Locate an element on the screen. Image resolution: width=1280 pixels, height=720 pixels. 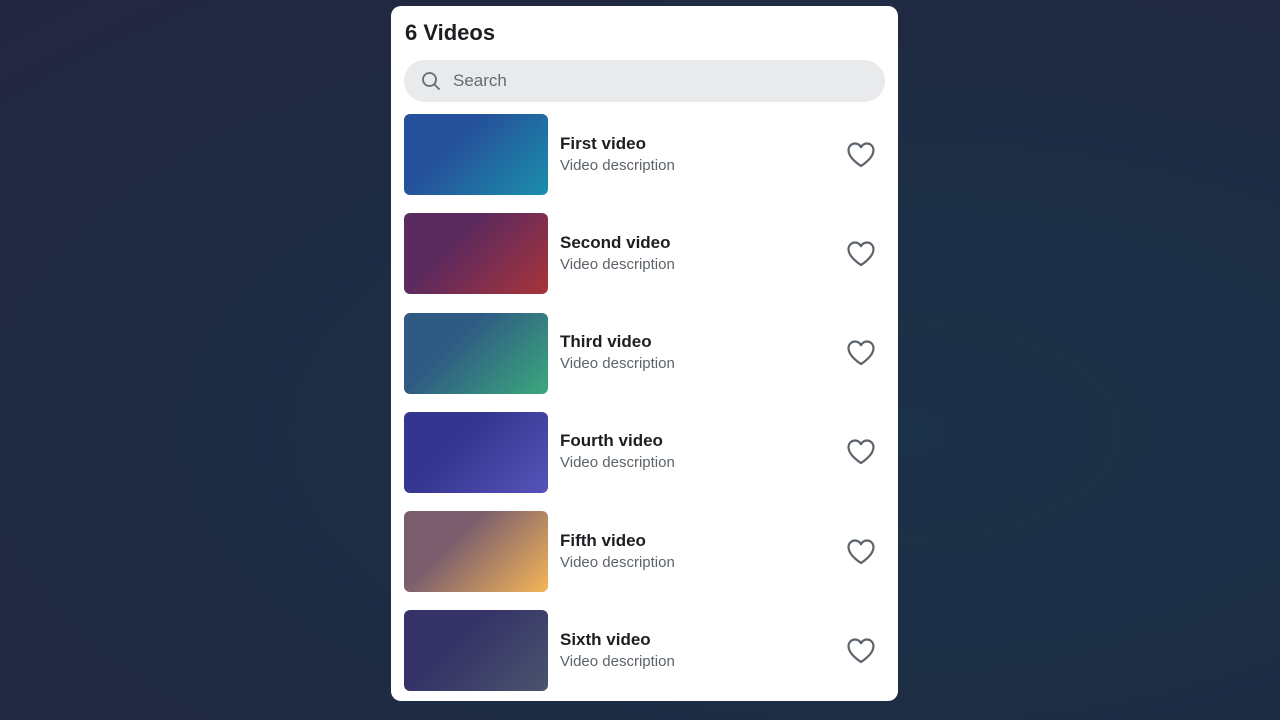
video-item: Third video Video description is located at coordinates (644, 353).